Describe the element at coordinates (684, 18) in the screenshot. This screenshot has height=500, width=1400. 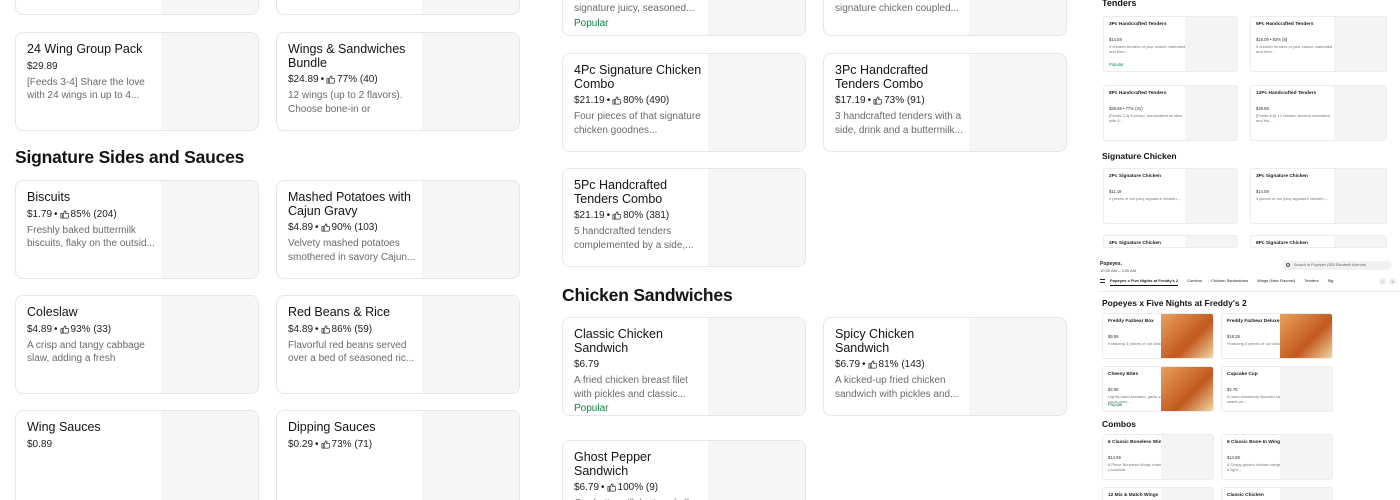
I see `menu-item-card-partial: signature juicy, seasoned... Popular` at that location.